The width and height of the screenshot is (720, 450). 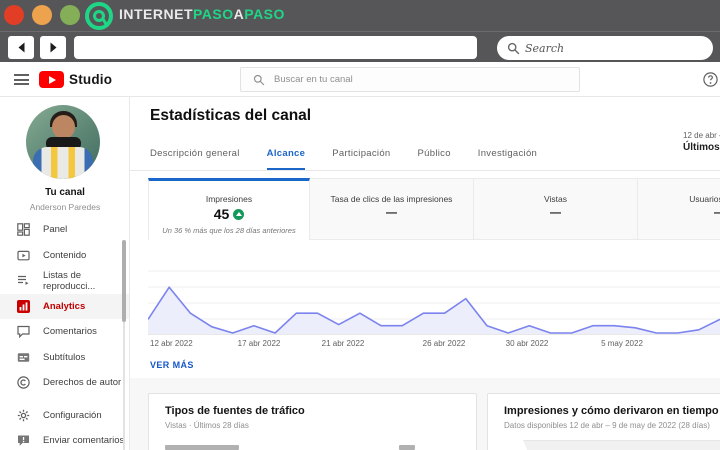 What do you see at coordinates (701, 147) in the screenshot?
I see `period-selector: Últimos 28 días` at bounding box center [701, 147].